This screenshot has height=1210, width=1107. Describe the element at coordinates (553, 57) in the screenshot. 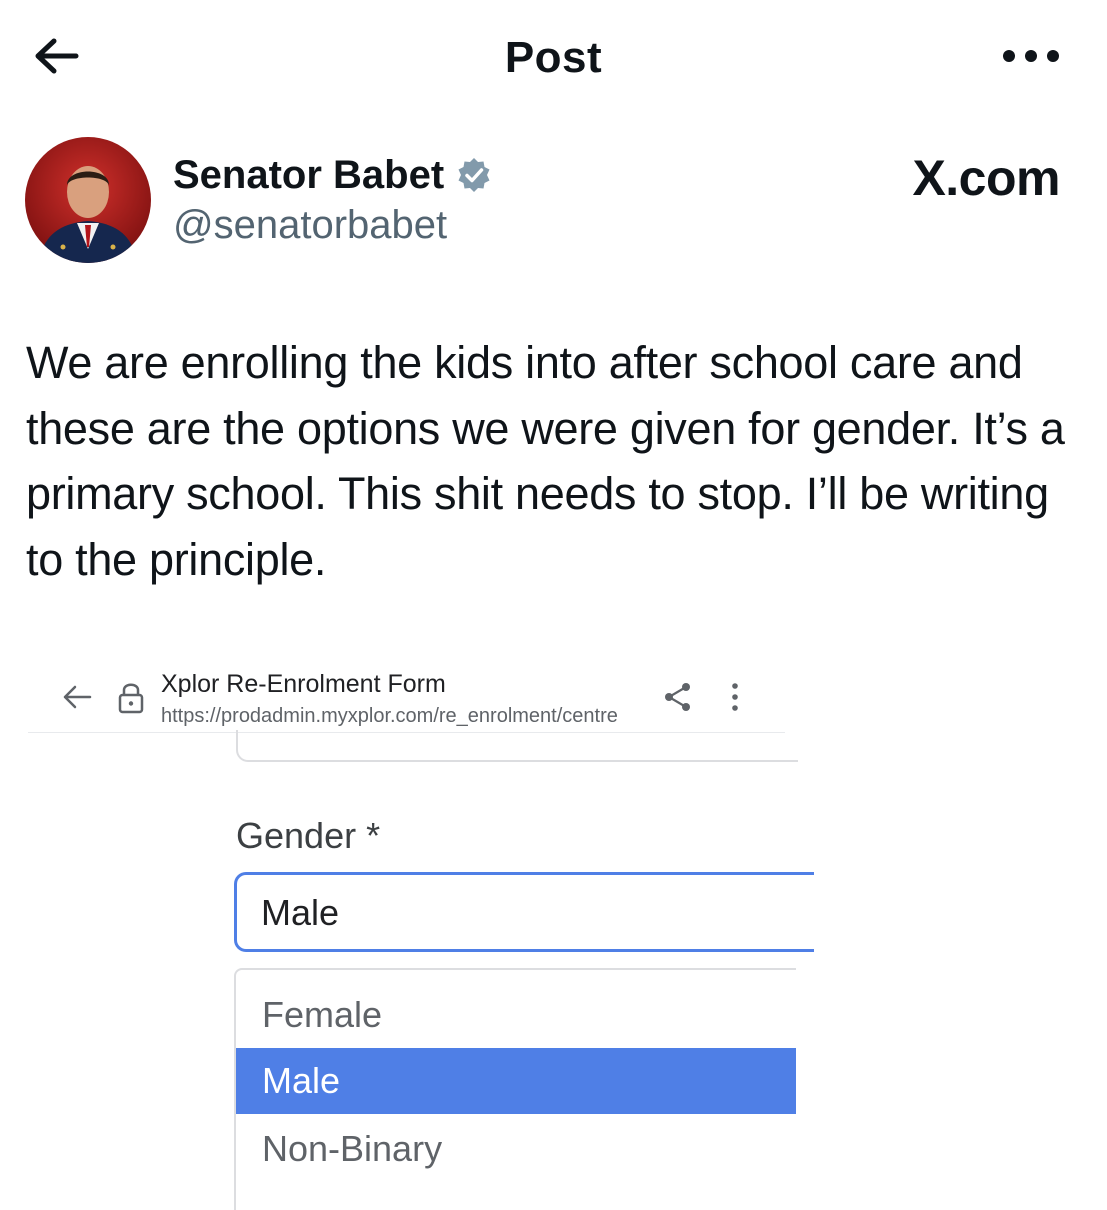

I see `page-title: Post` at that location.